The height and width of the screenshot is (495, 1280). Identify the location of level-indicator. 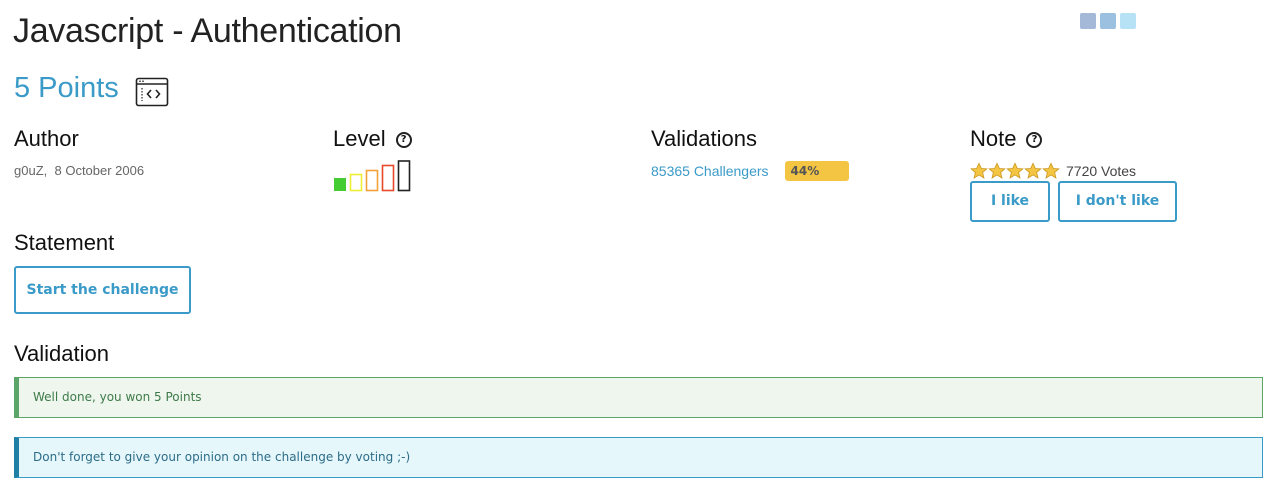
(372, 176).